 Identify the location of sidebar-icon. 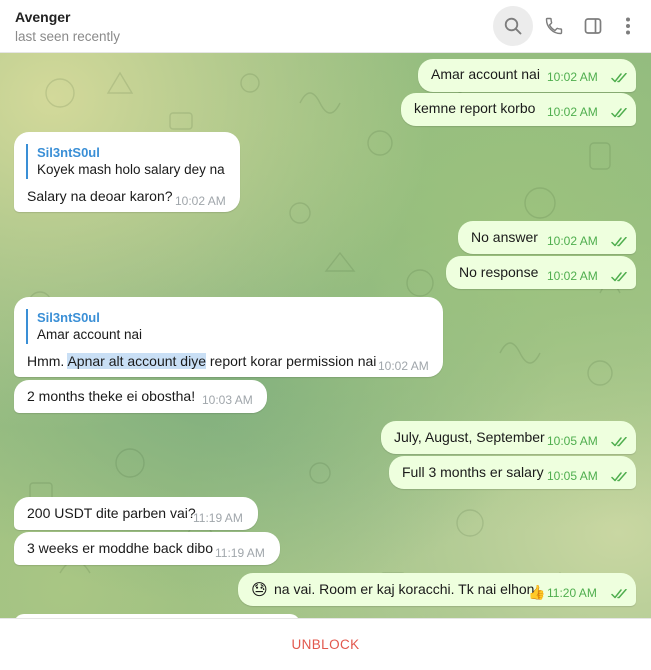
(593, 26).